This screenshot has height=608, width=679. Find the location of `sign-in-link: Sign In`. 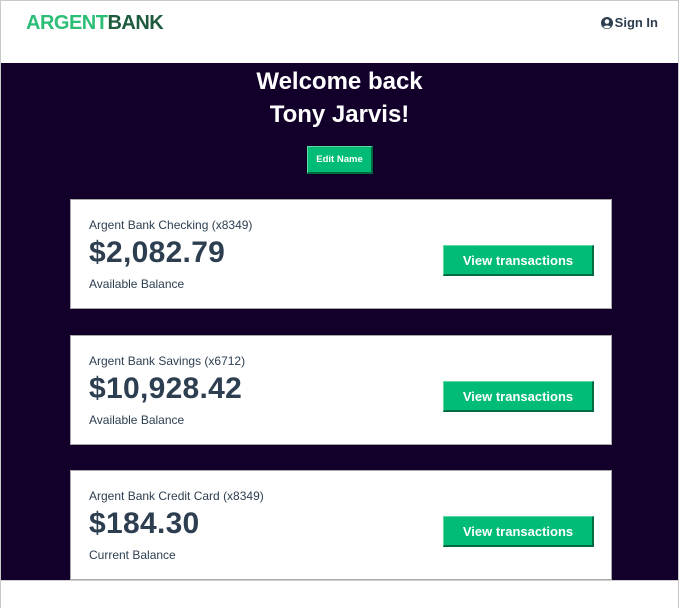

sign-in-link: Sign In is located at coordinates (629, 22).